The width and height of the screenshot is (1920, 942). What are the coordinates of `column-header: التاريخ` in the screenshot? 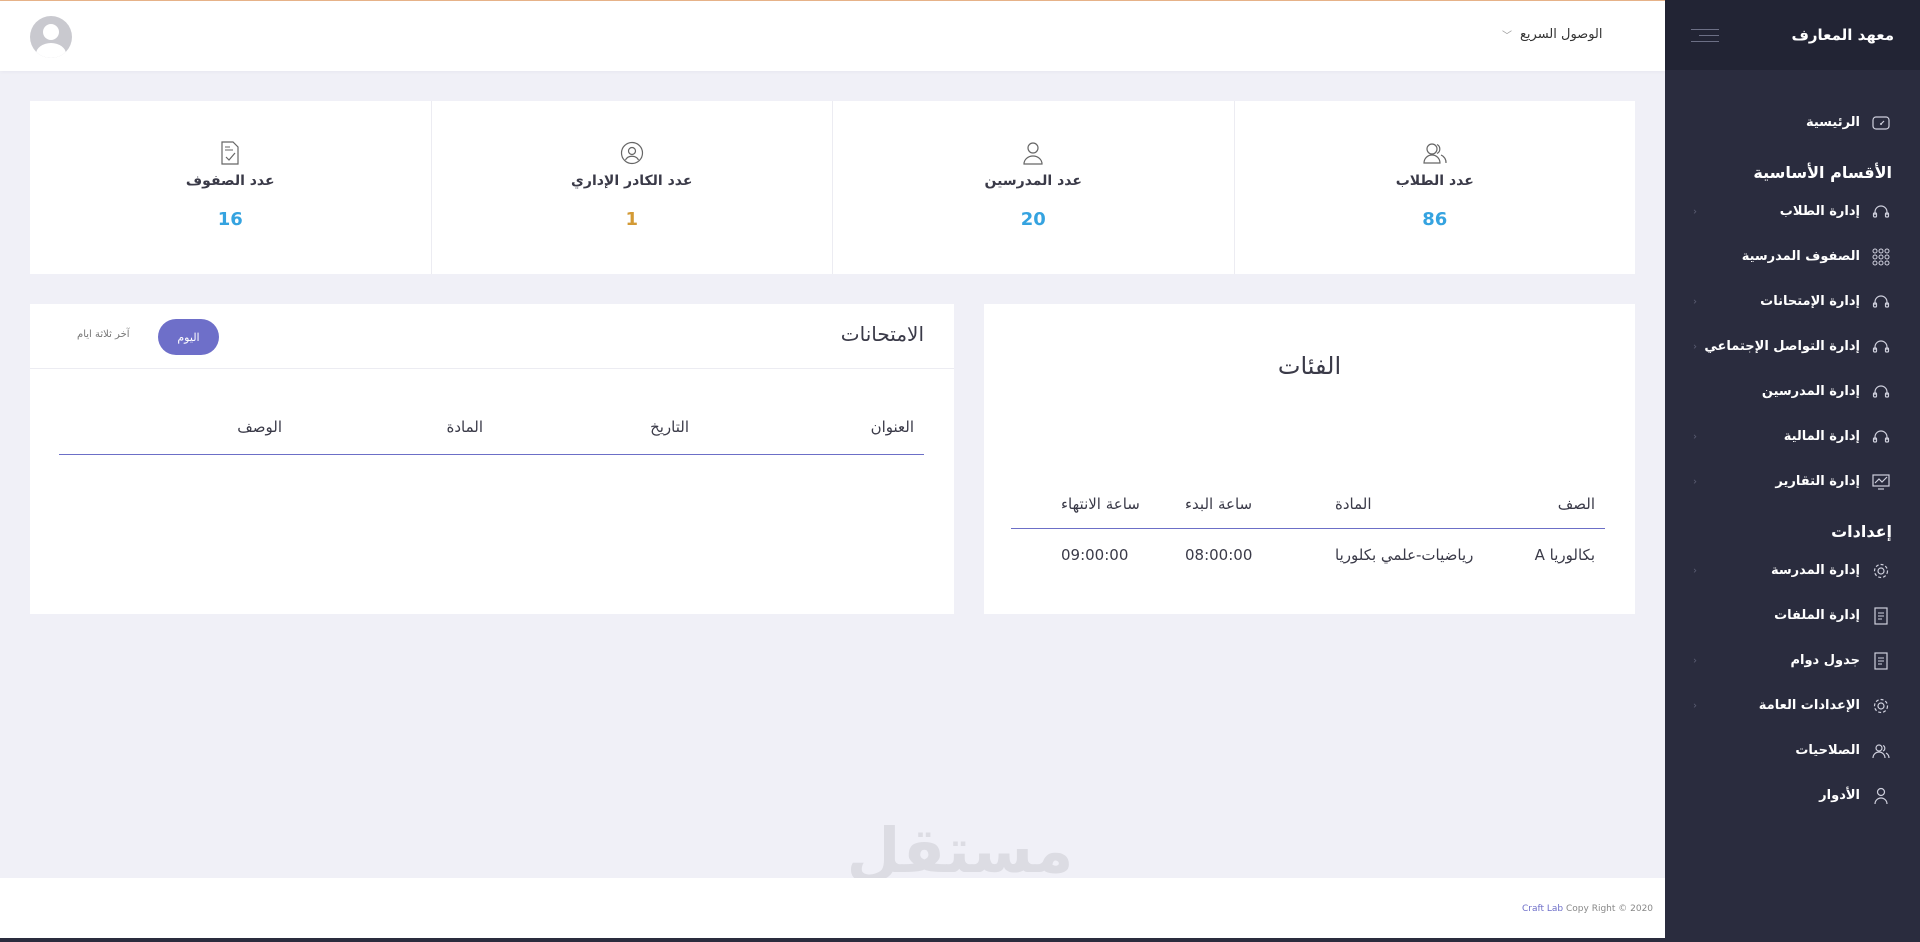 It's located at (669, 427).